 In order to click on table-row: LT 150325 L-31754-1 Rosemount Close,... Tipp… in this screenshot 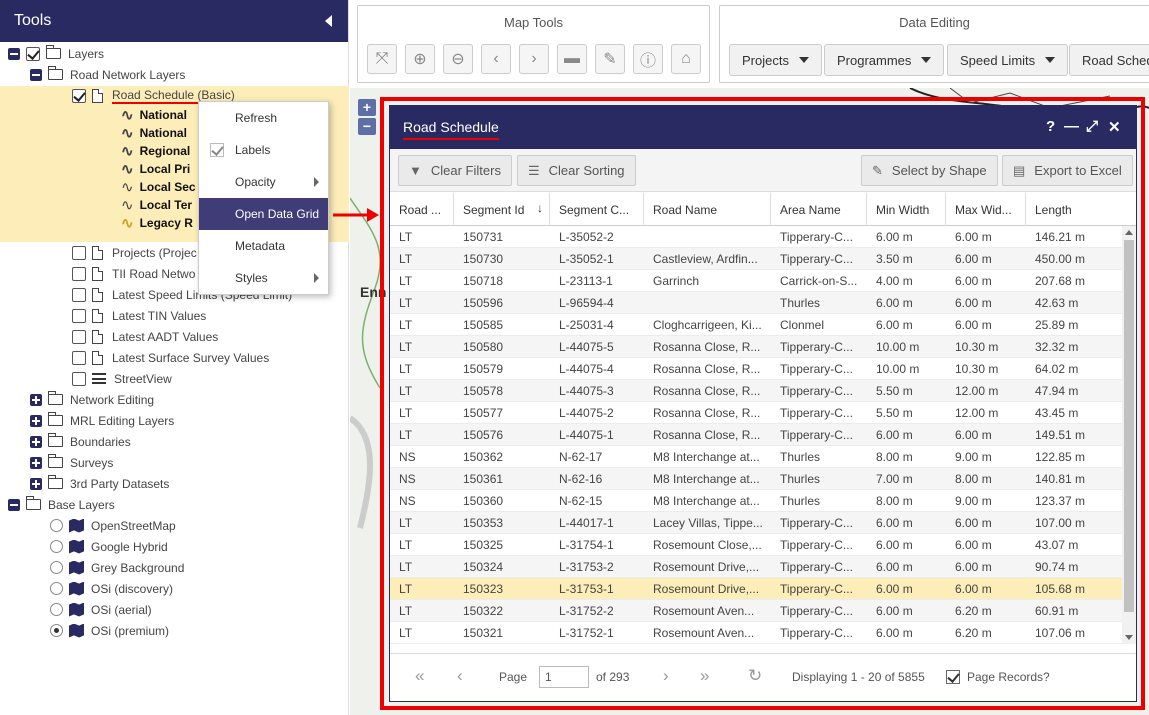, I will do `click(763, 545)`.